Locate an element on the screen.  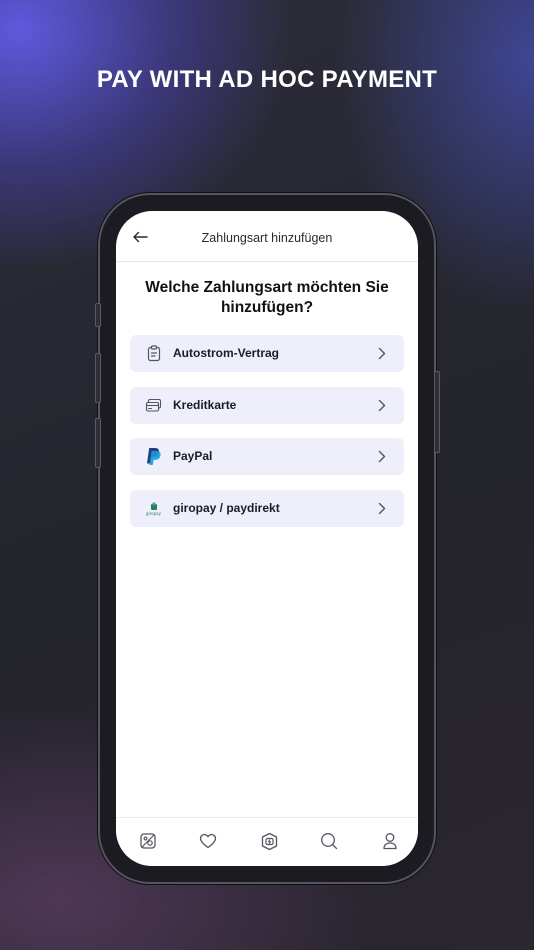
search-icon is located at coordinates (329, 841).